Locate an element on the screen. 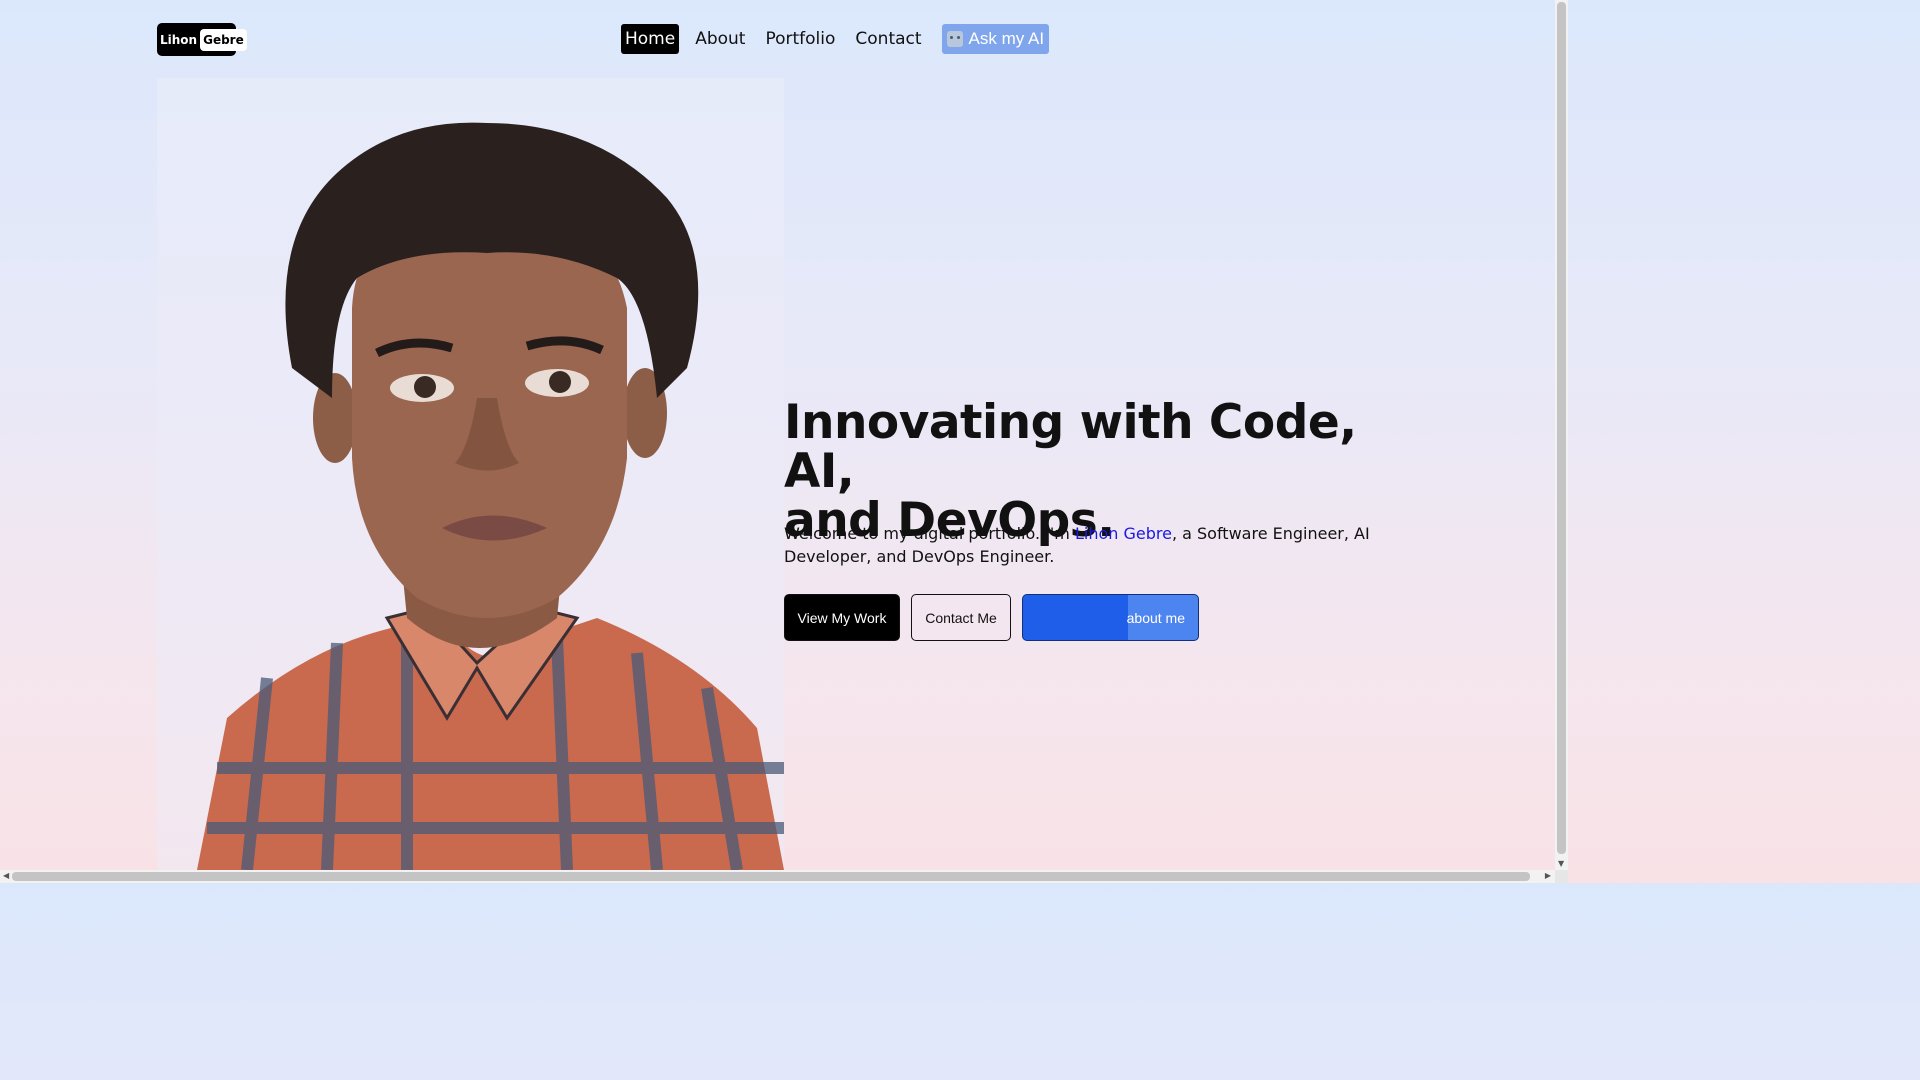  name-highlight: Lihon Gebre is located at coordinates (1123, 533).